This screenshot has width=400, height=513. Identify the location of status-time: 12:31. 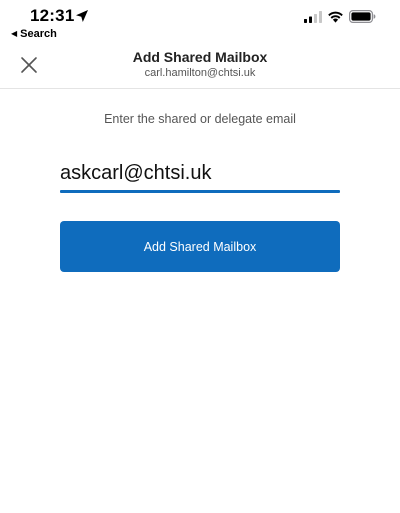
(52, 15).